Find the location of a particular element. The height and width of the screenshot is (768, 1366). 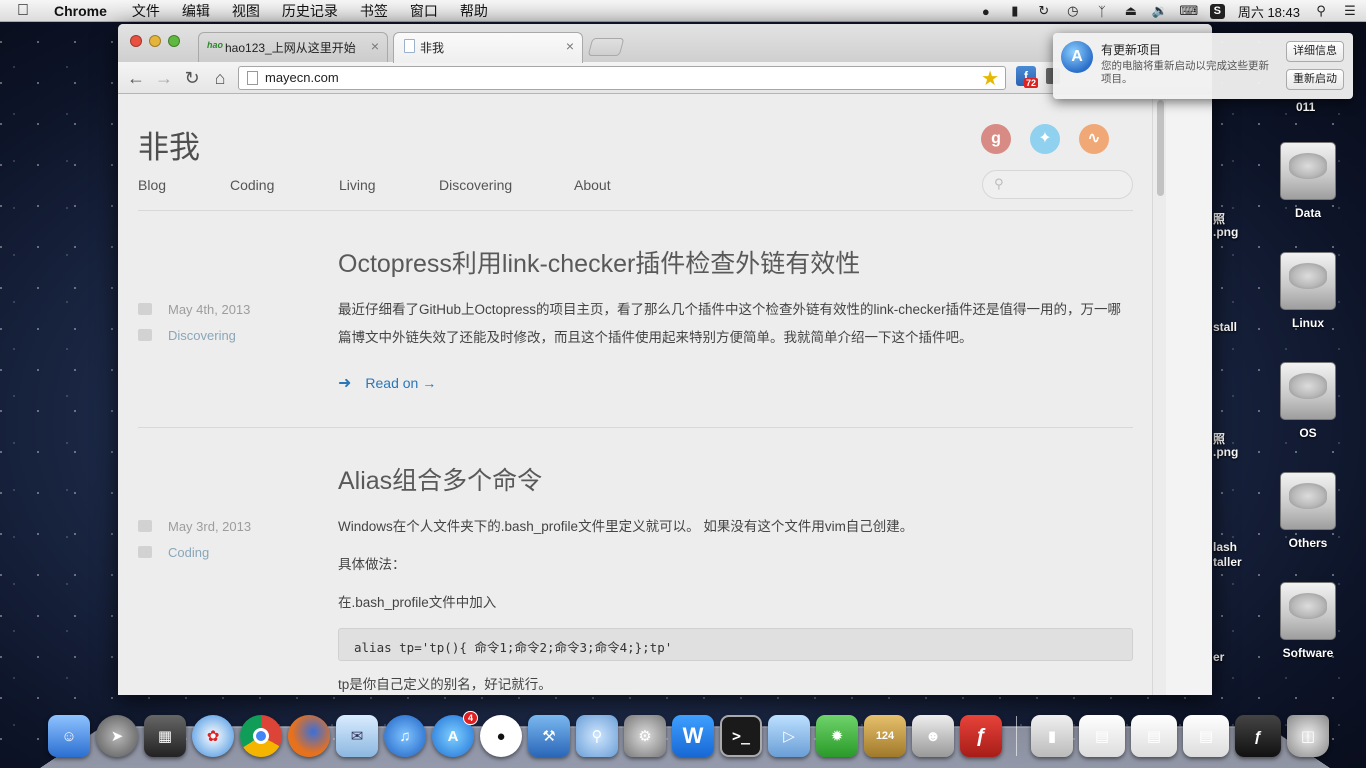

bookmark-star-icon: ★ is located at coordinates (990, 78).